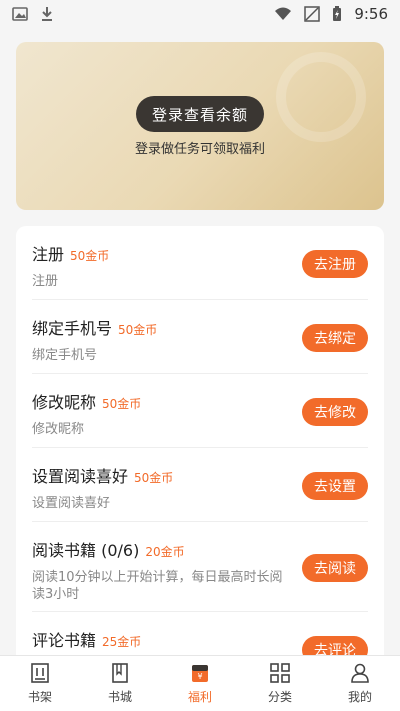  I want to click on set-preference-button: 去设置, so click(335, 486).